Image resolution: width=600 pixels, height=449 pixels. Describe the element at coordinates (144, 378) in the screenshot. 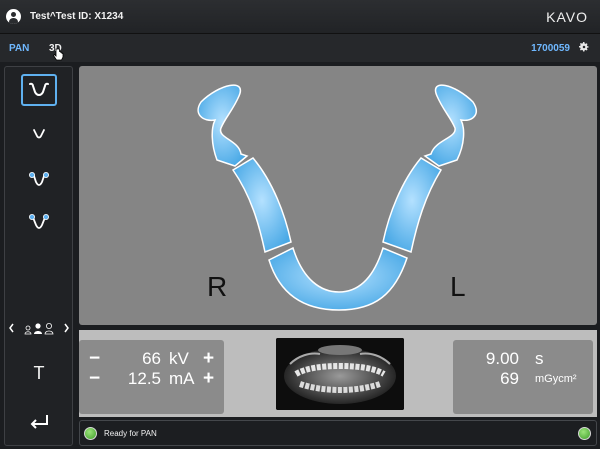

I see `ma-value: 12.5` at that location.